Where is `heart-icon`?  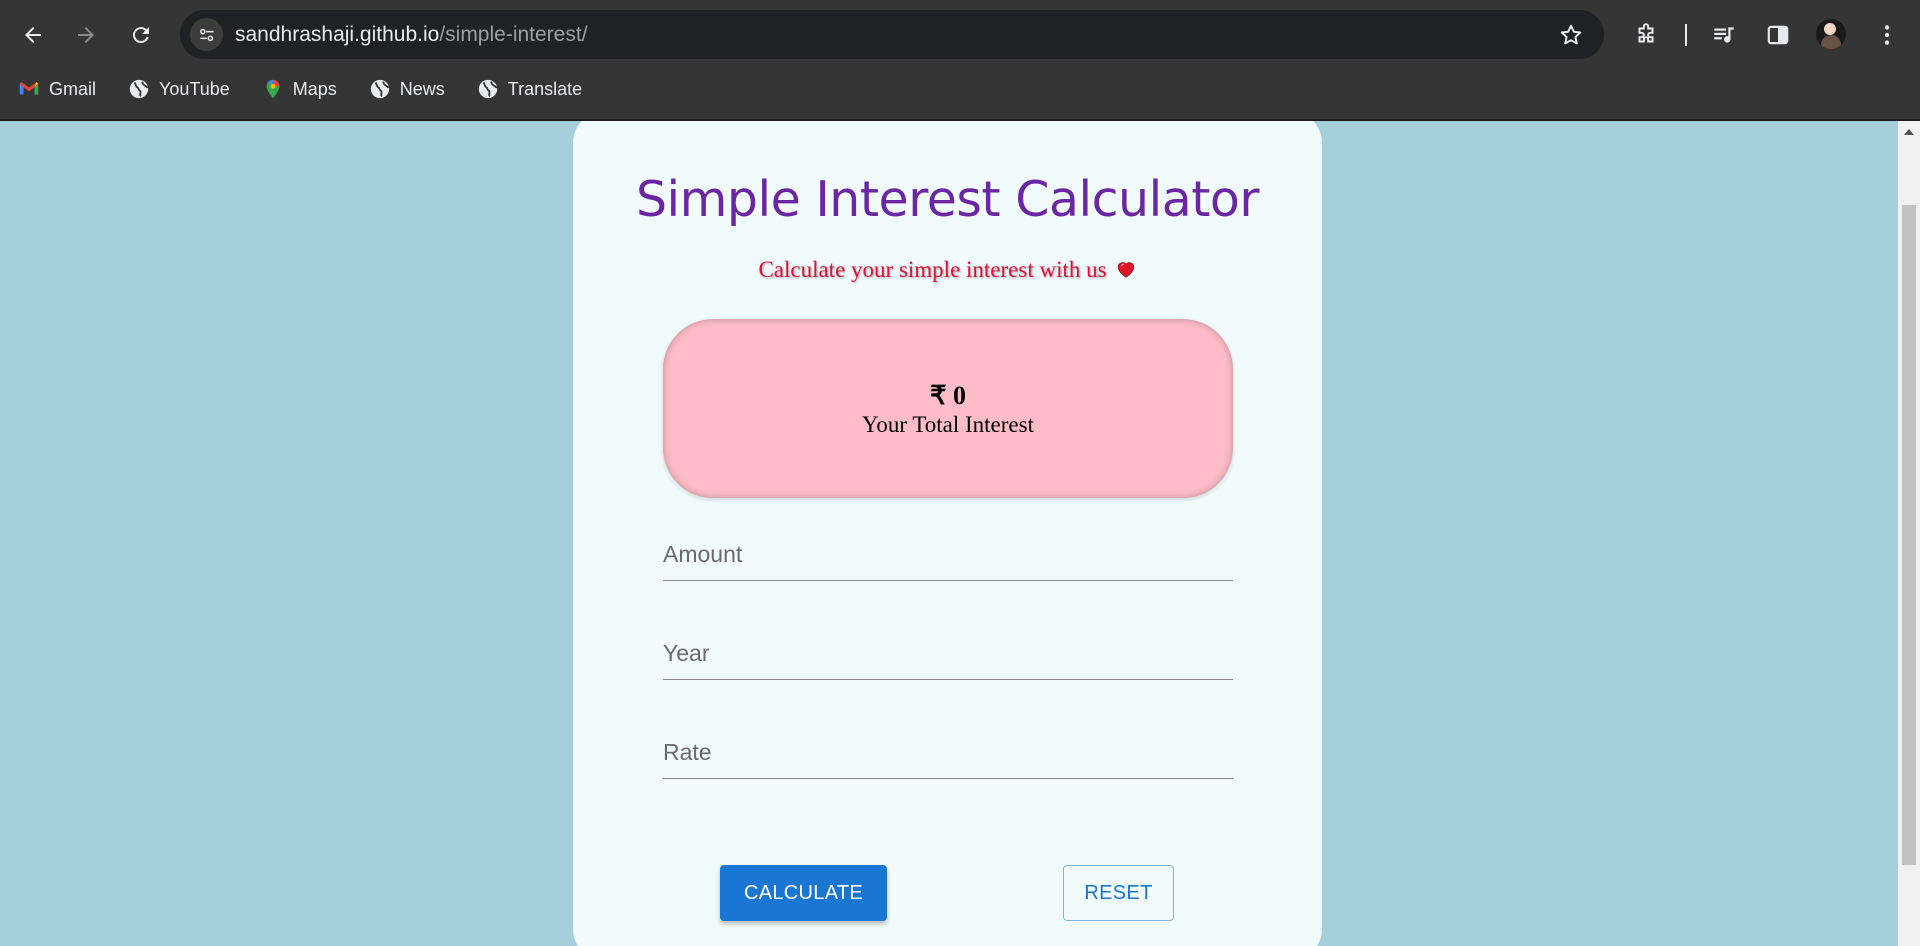
heart-icon is located at coordinates (1125, 270).